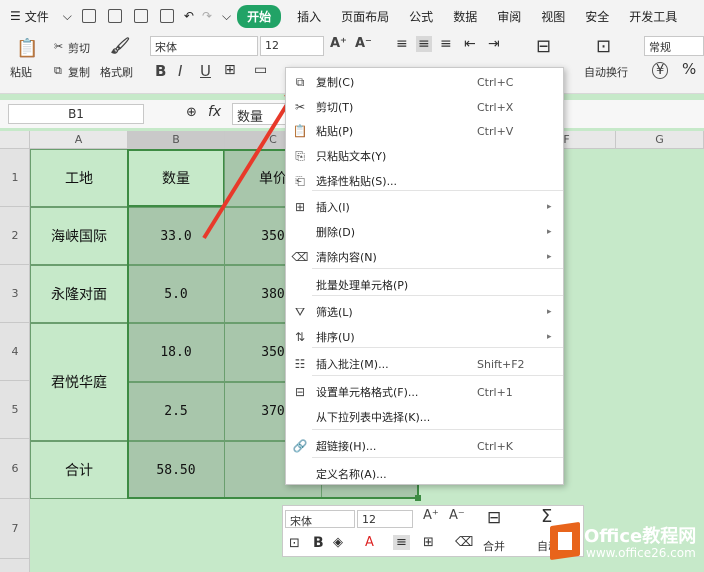 The image size is (704, 572). Describe the element at coordinates (424, 392) in the screenshot. I see `context-menu-item: ⊟ 设置单元格格式(F)... Ctrl+1` at that location.